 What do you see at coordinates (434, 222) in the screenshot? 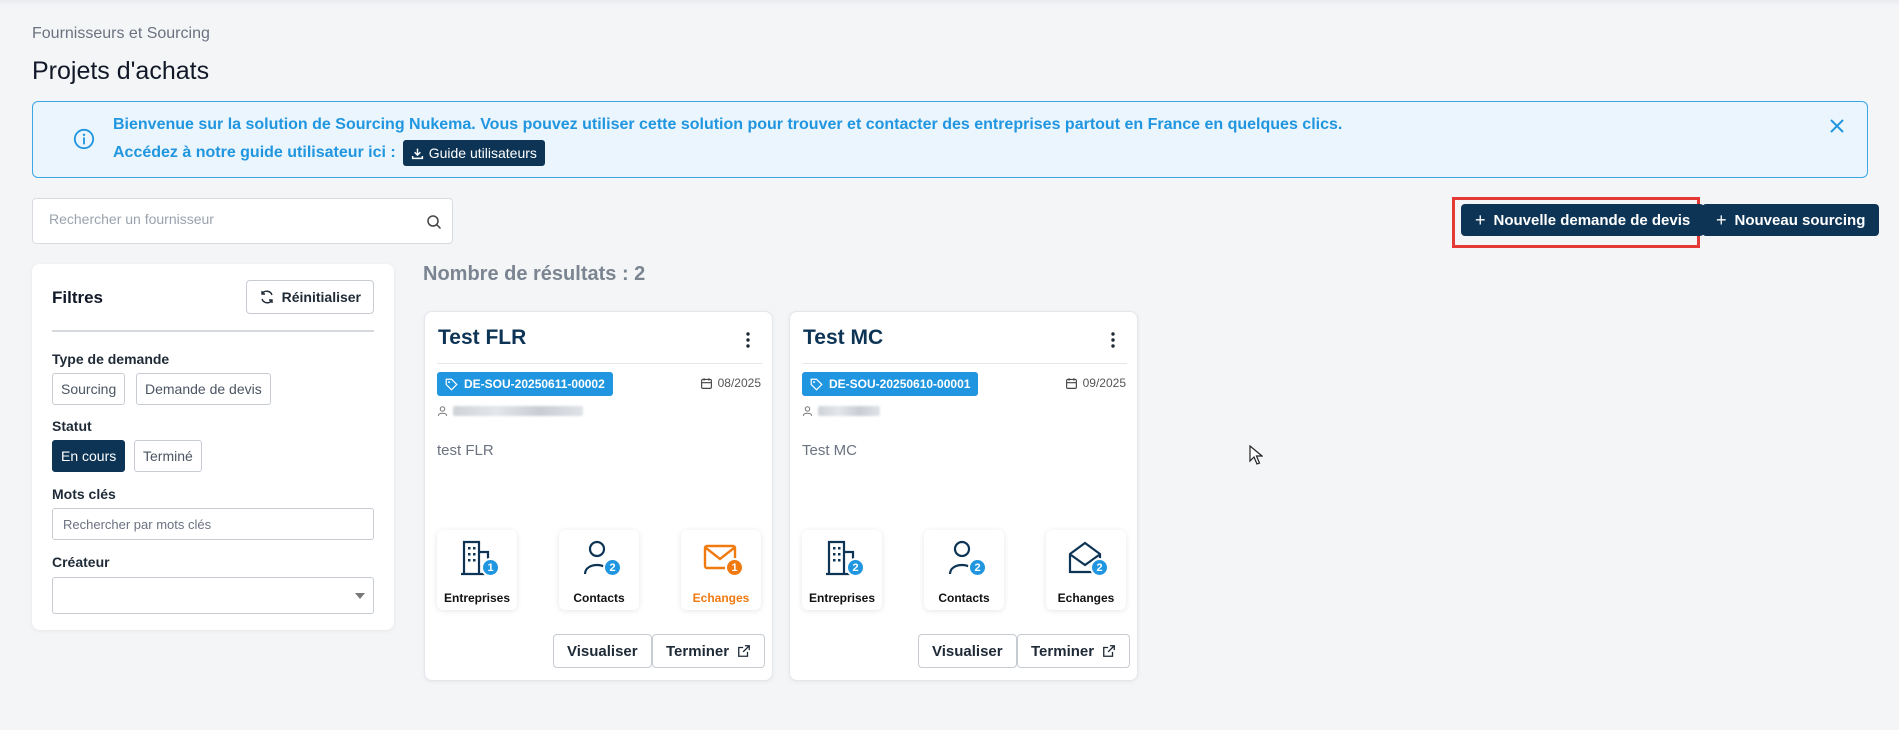
I see `search-icon` at bounding box center [434, 222].